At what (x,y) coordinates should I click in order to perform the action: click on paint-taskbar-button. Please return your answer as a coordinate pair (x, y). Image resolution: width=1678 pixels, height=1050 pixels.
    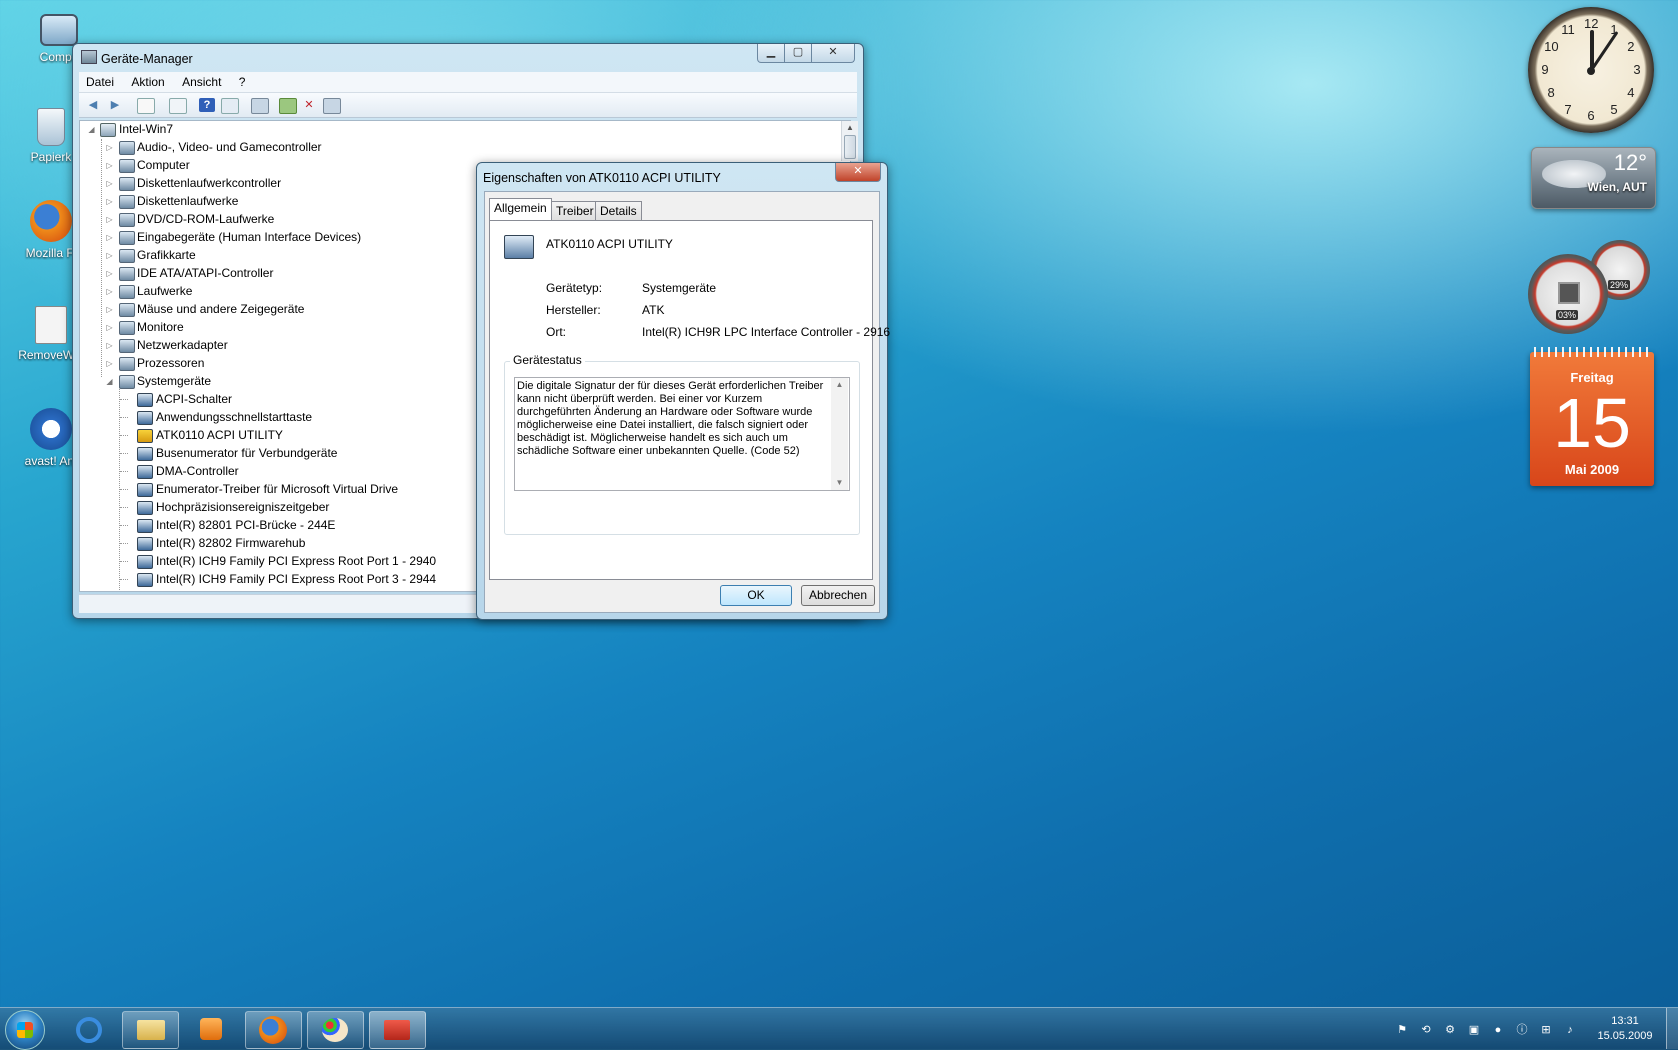
    Looking at the image, I should click on (335, 1030).